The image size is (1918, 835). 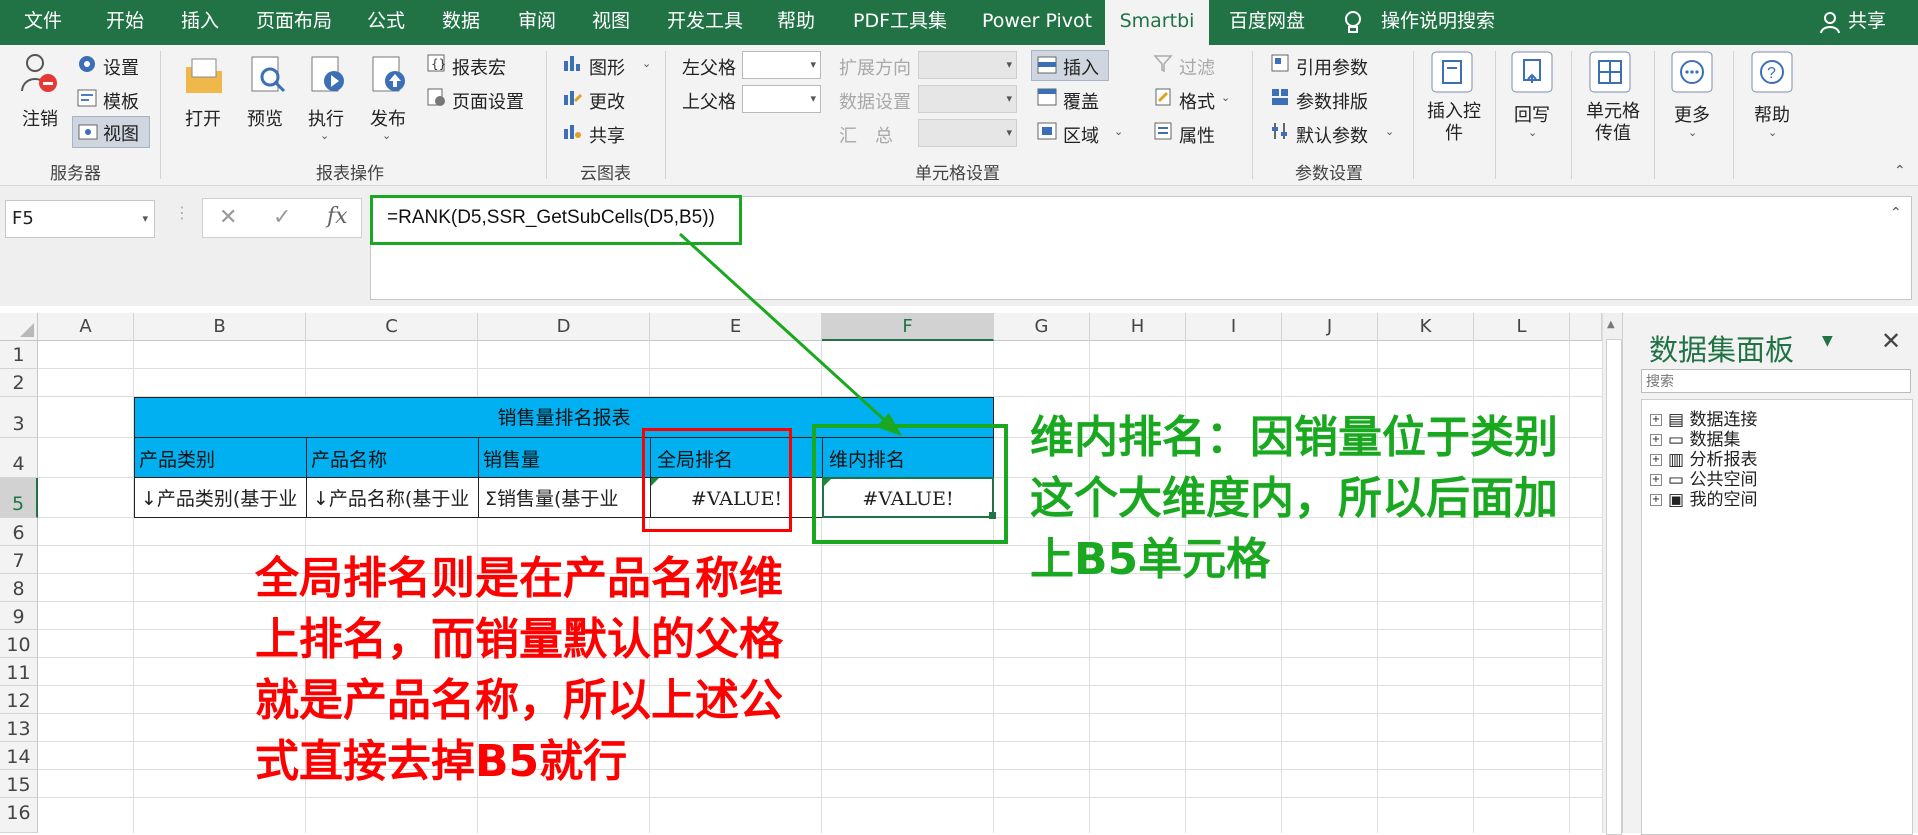 I want to click on red-note-line: 全局排名则是在产品名称维, so click(x=519, y=578).